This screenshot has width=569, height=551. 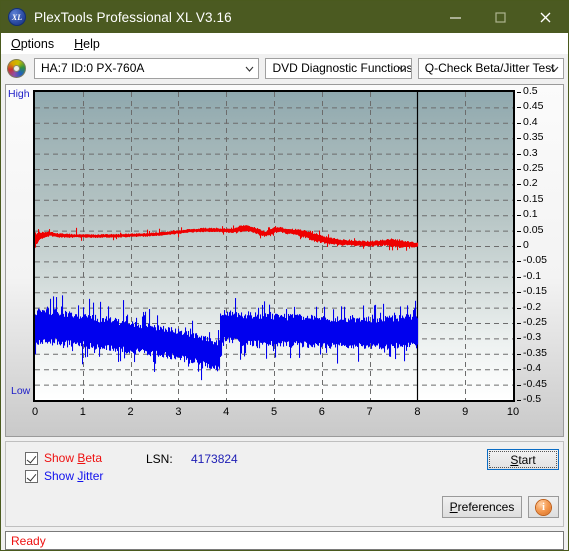 I want to click on status-bar: Ready, so click(x=284, y=540).